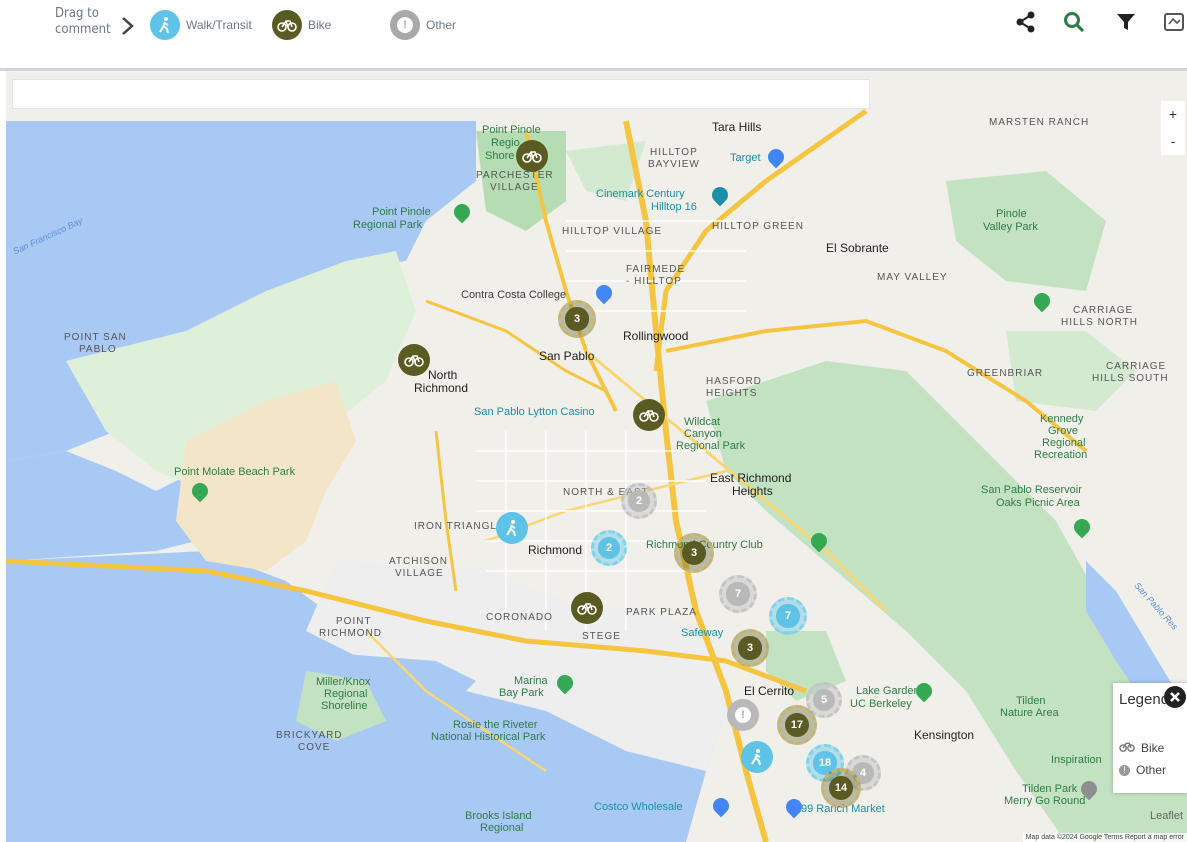 This screenshot has height=842, width=1187. Describe the element at coordinates (419, 573) in the screenshot. I see `map-label: VILLAGE` at that location.